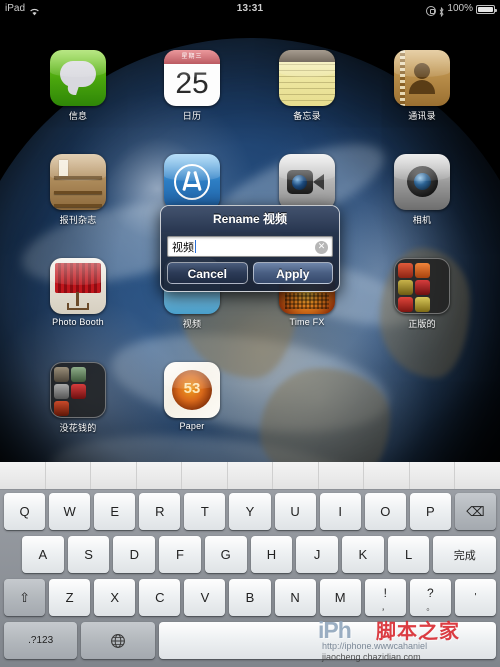  What do you see at coordinates (307, 116) in the screenshot?
I see `app-label: 备忘录` at bounding box center [307, 116].